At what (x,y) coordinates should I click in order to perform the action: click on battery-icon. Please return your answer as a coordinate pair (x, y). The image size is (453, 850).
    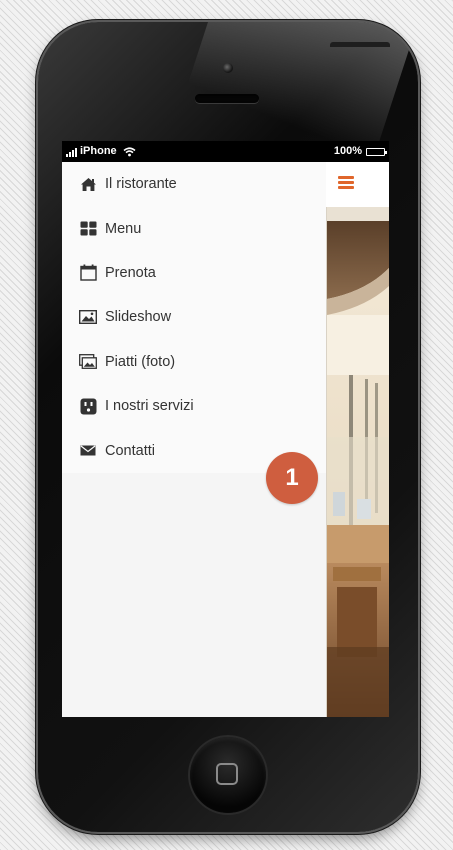
    Looking at the image, I should click on (376, 151).